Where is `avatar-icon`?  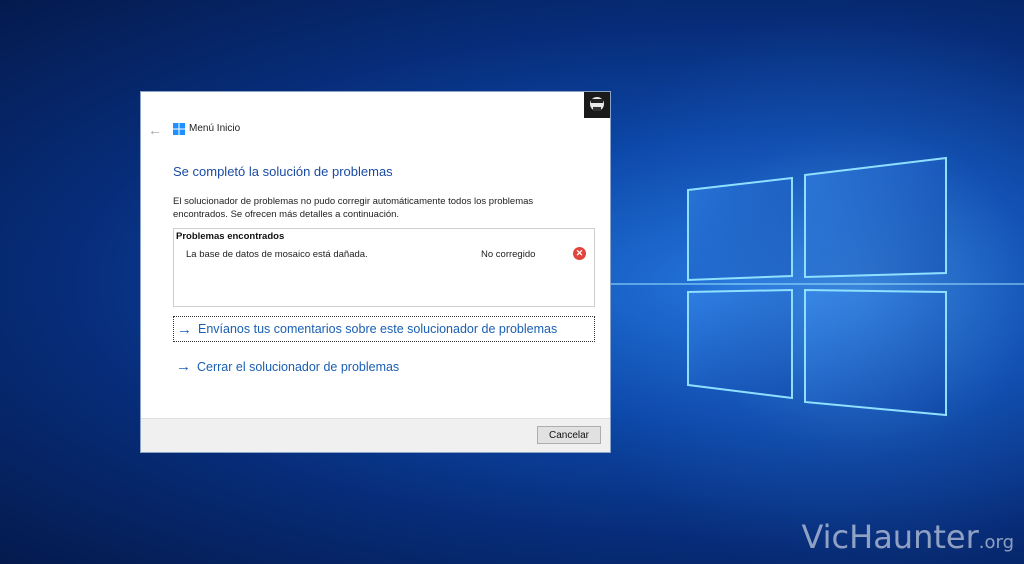 avatar-icon is located at coordinates (597, 104).